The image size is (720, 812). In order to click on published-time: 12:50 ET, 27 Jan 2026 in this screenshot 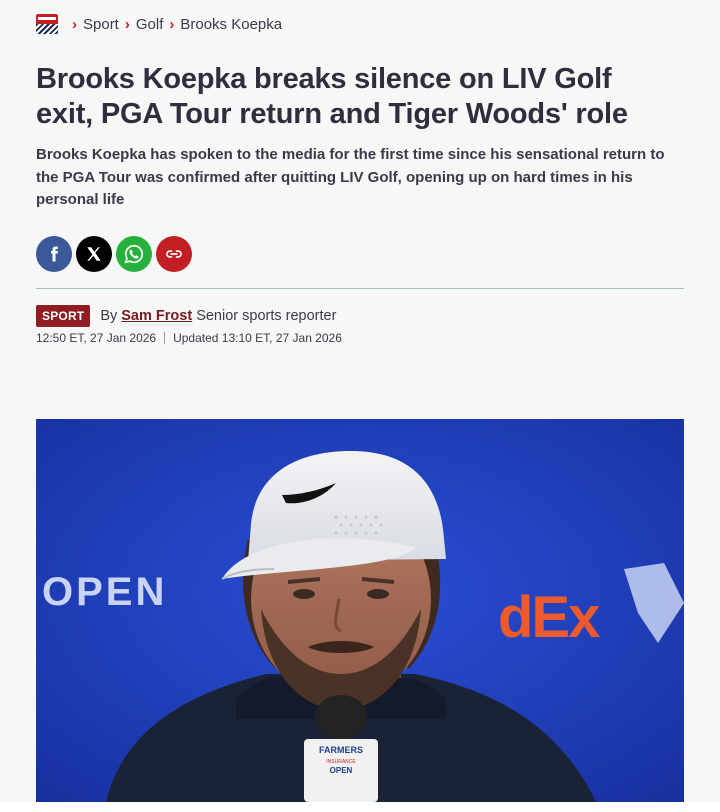, I will do `click(96, 338)`.